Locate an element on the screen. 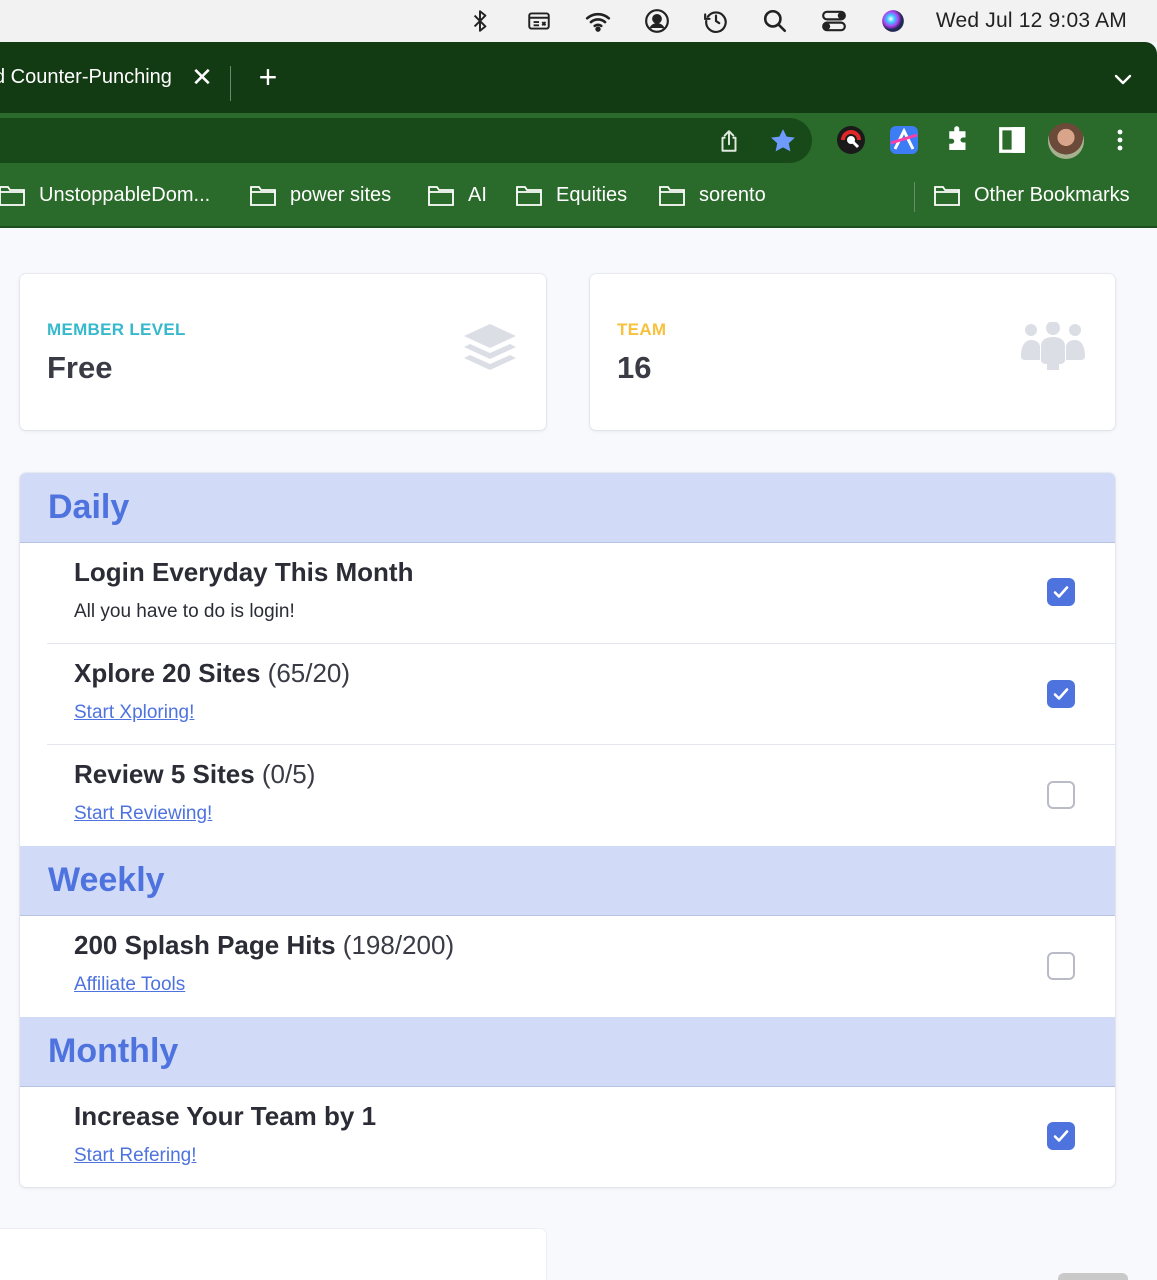 Image resolution: width=1157 pixels, height=1280 pixels. task-description: All you have to do is login! is located at coordinates (184, 611).